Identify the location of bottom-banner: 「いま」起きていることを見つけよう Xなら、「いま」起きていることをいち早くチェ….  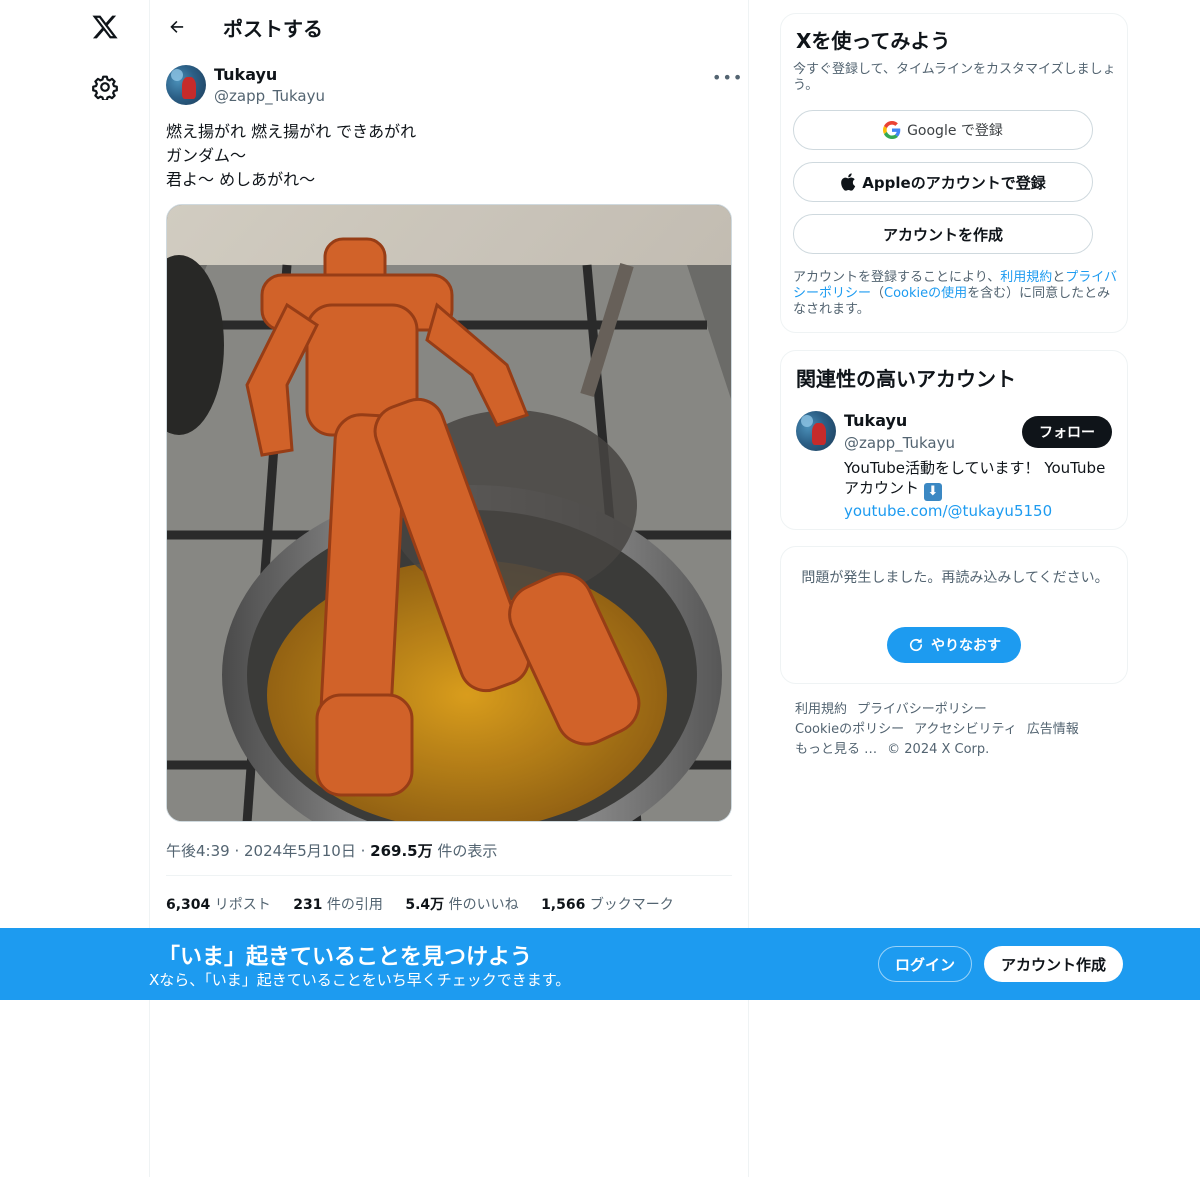
(600, 964).